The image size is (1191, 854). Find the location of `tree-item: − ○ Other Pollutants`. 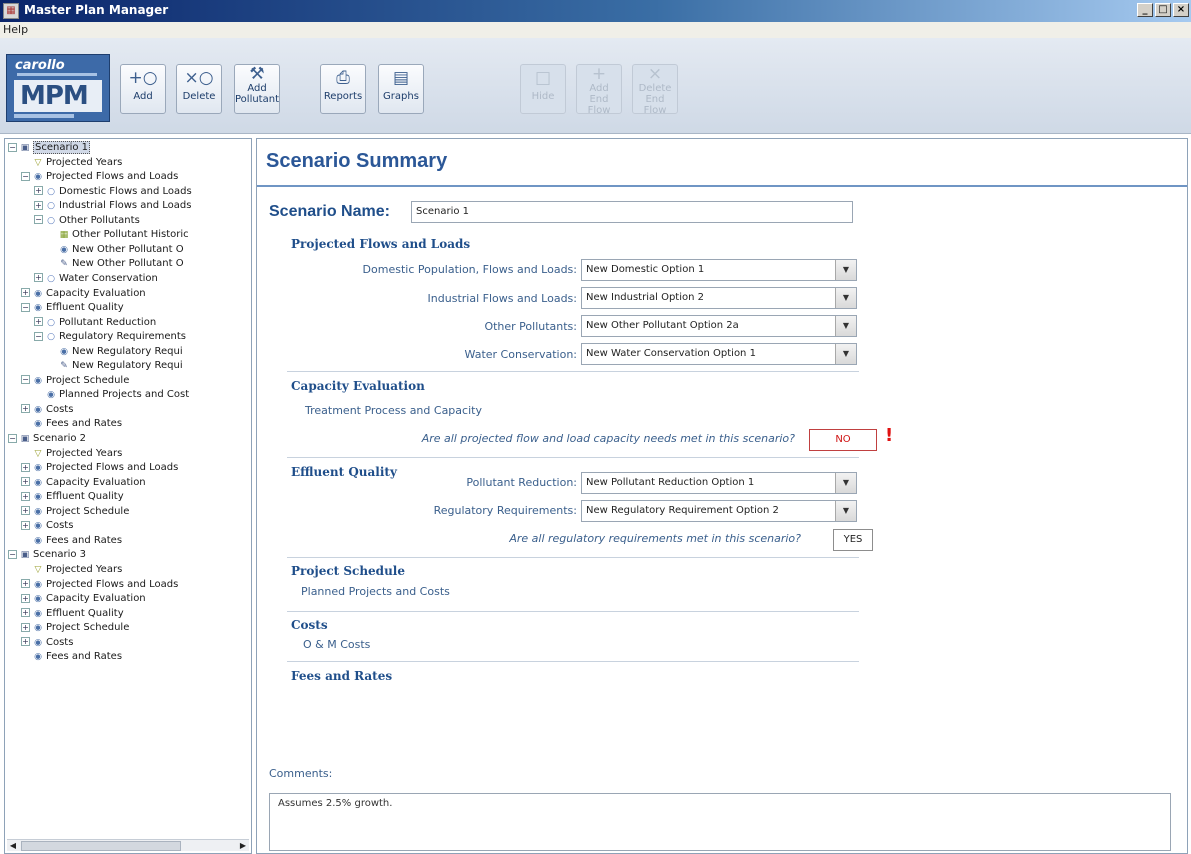

tree-item: − ○ Other Pollutants is located at coordinates (87, 220).